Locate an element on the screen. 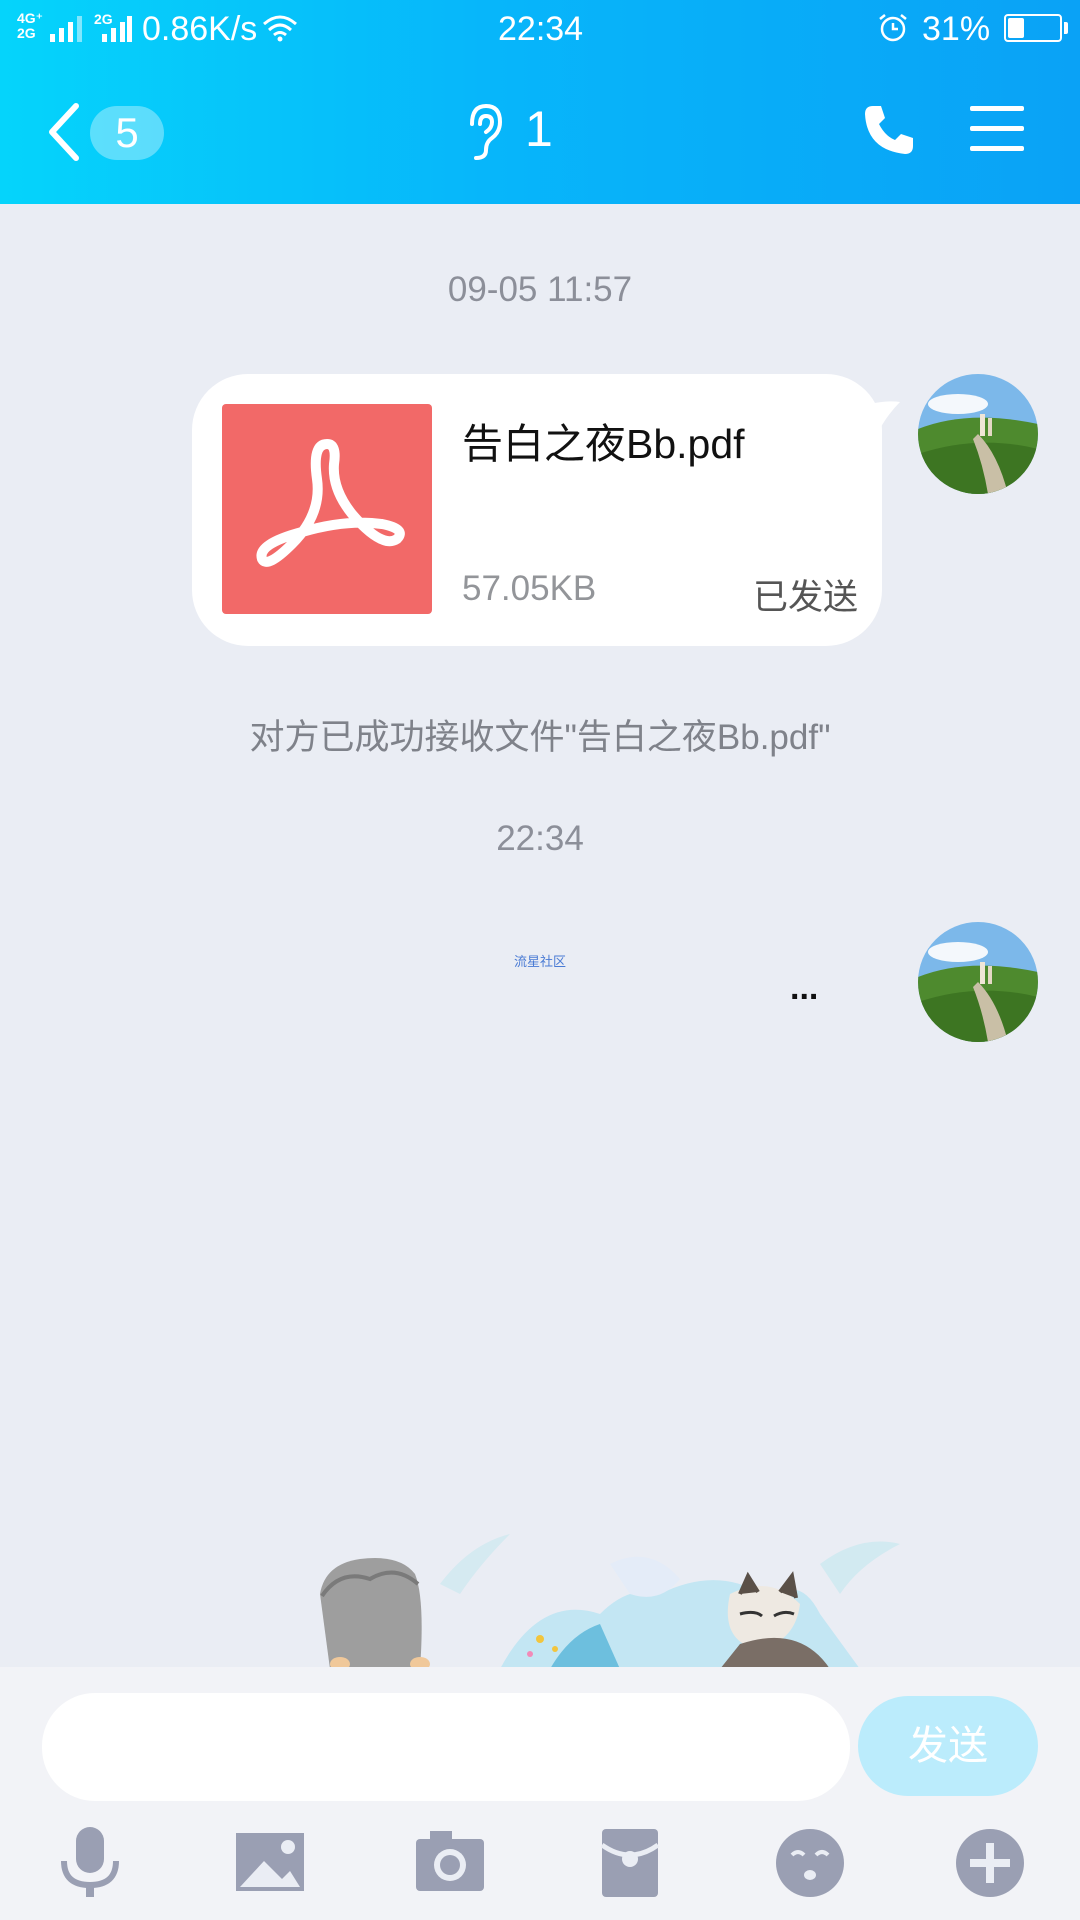 This screenshot has height=1920, width=1080. file-received-notice: 对方已成功接收文件"告白之夜Bb.pdf" is located at coordinates (540, 737).